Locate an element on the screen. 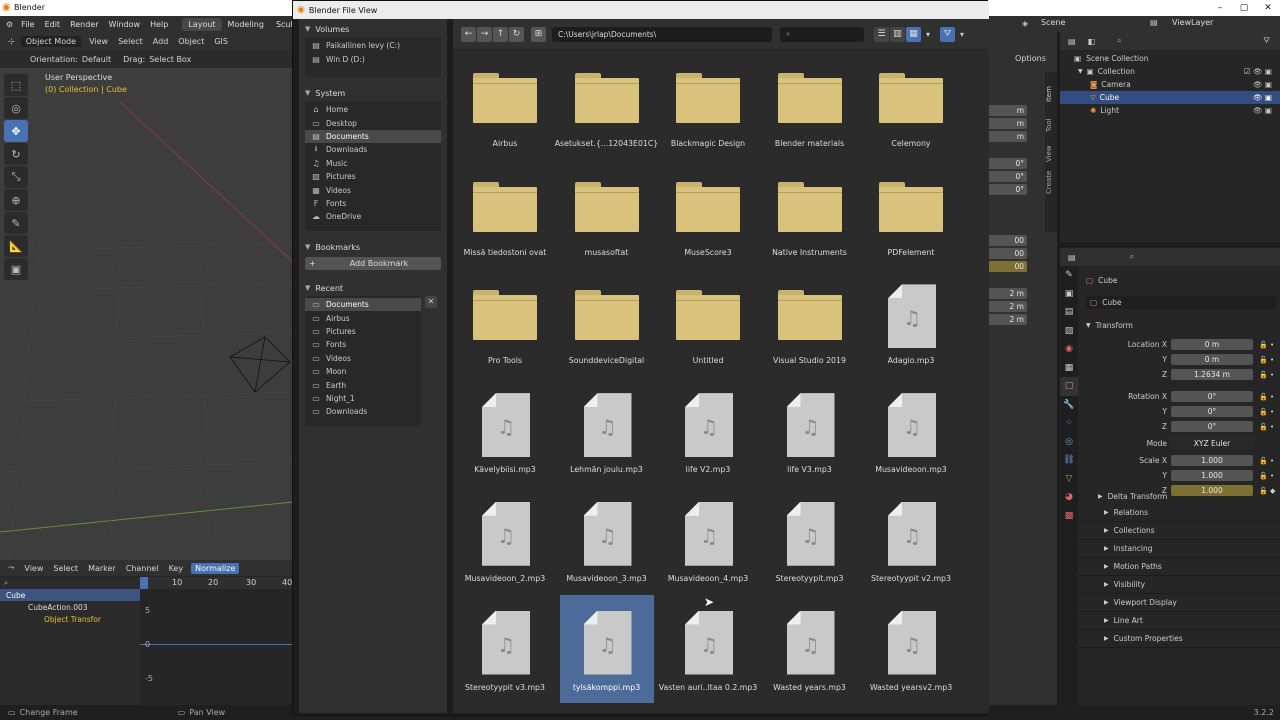 The image size is (1280, 720). vp-menu-select: Select is located at coordinates (130, 41).